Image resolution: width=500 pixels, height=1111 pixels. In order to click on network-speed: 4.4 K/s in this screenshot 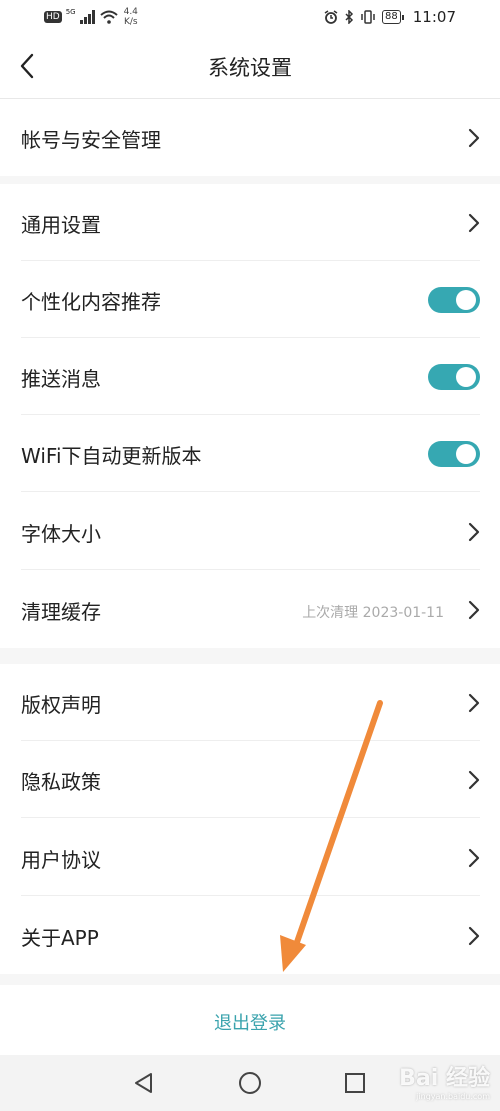, I will do `click(131, 17)`.